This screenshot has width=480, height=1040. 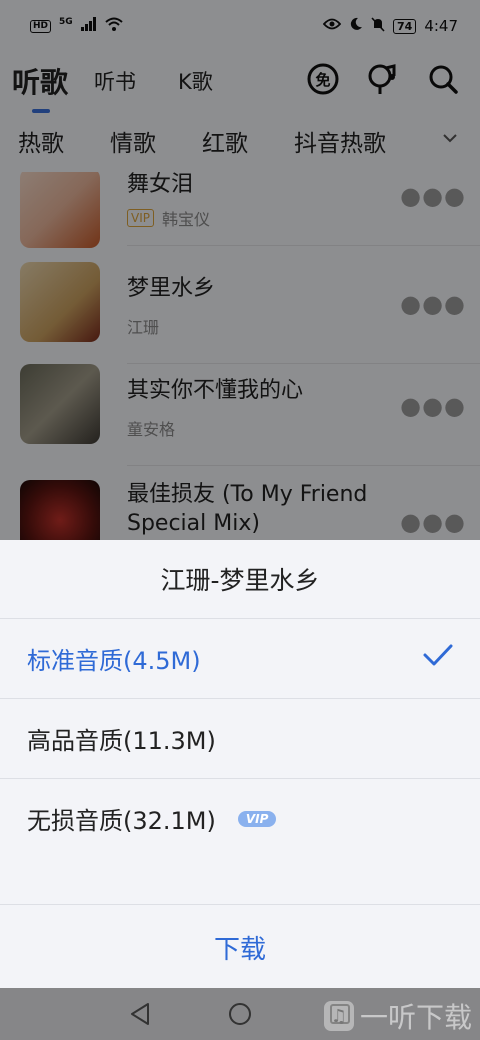 I want to click on quality-option-label: 无损音质(32.1M), so click(x=121, y=821).